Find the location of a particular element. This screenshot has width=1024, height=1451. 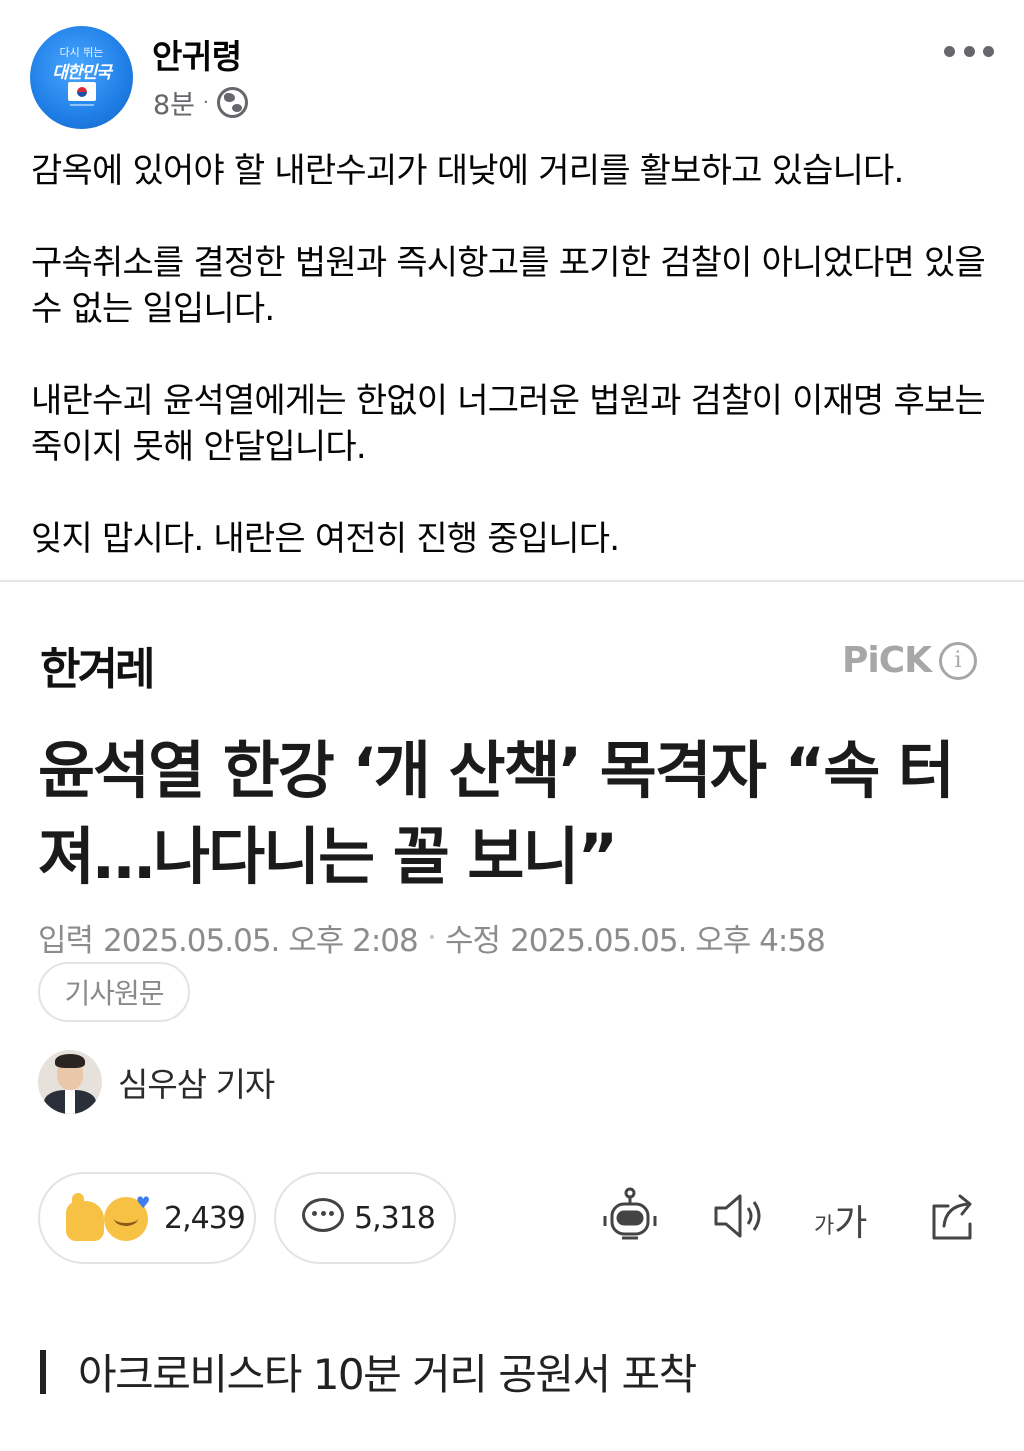

published-date: 2025.05.05. 오후 2:08 is located at coordinates (261, 941).